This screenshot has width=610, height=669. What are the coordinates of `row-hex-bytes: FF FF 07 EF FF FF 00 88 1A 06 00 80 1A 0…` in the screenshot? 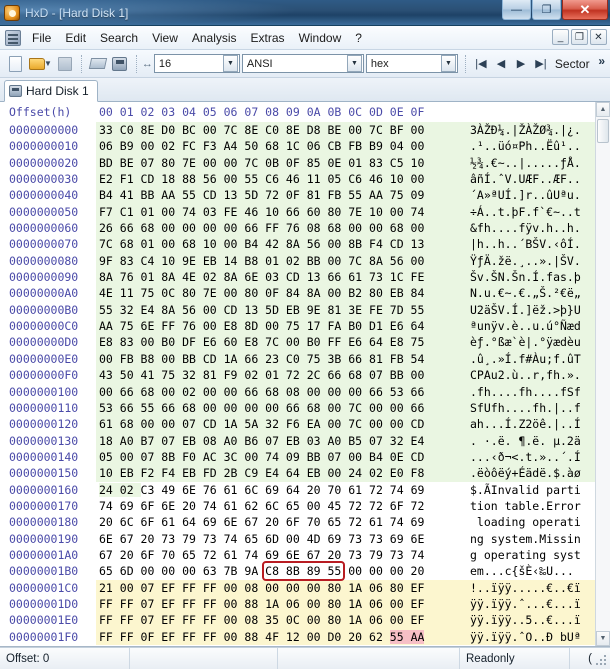 It's located at (280, 604).